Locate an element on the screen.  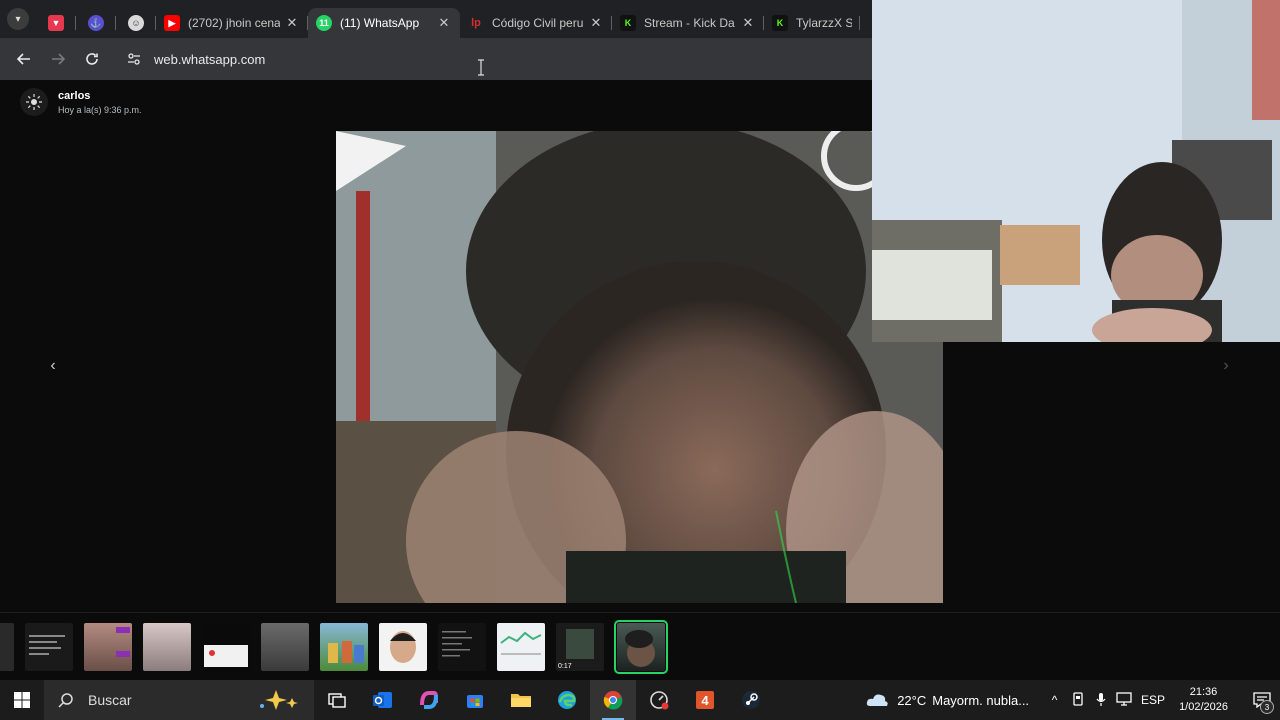
steam-app-button is located at coordinates (751, 700).